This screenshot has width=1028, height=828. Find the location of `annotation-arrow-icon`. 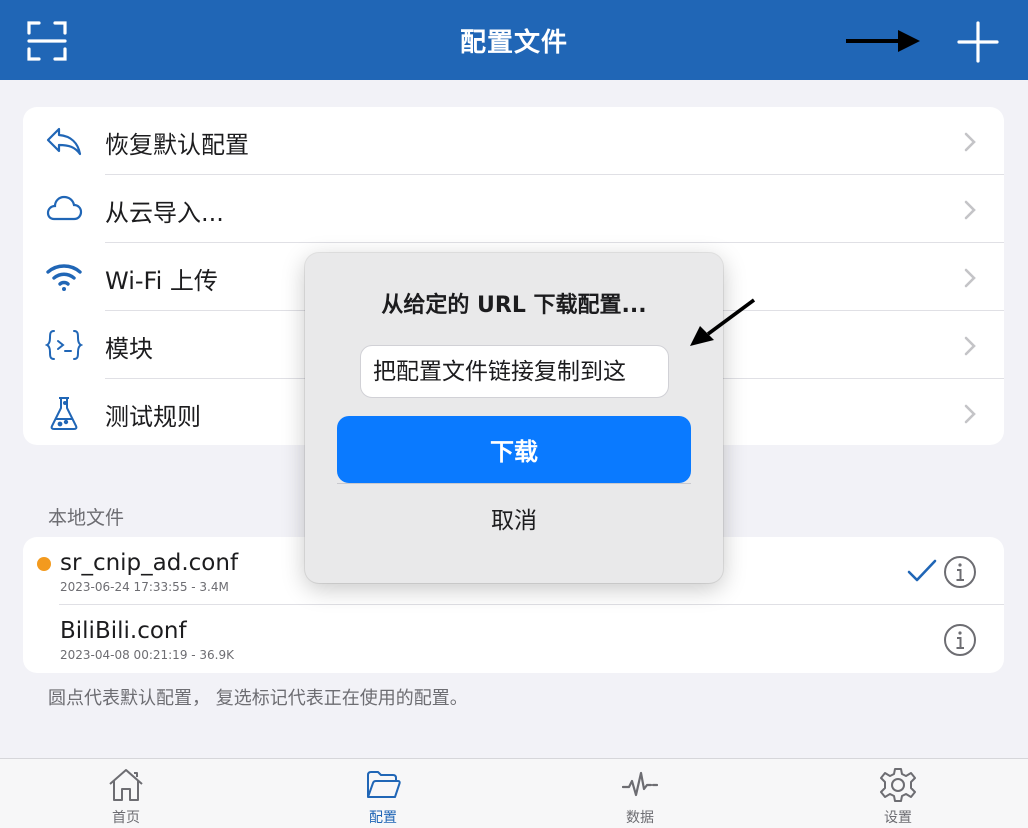

annotation-arrow-icon is located at coordinates (723, 322).